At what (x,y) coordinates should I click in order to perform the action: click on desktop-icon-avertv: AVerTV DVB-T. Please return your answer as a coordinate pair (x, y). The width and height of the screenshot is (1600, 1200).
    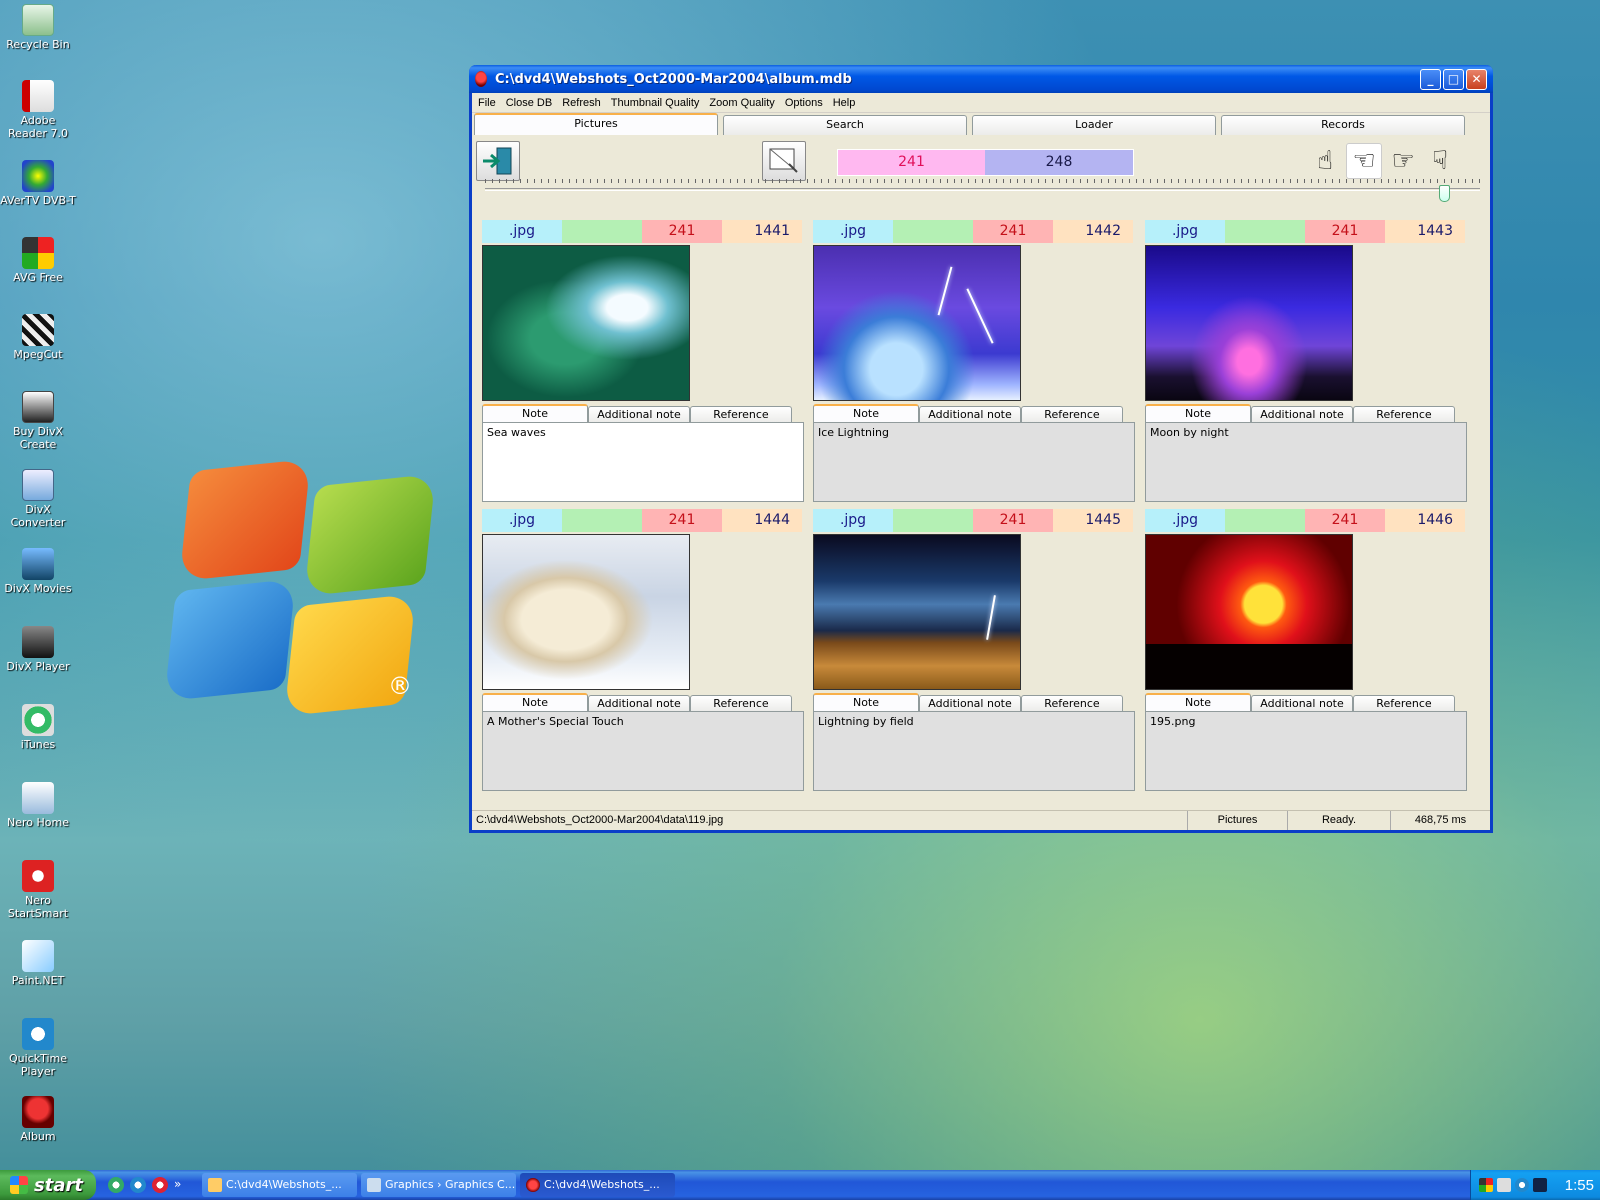
    Looking at the image, I should click on (38, 183).